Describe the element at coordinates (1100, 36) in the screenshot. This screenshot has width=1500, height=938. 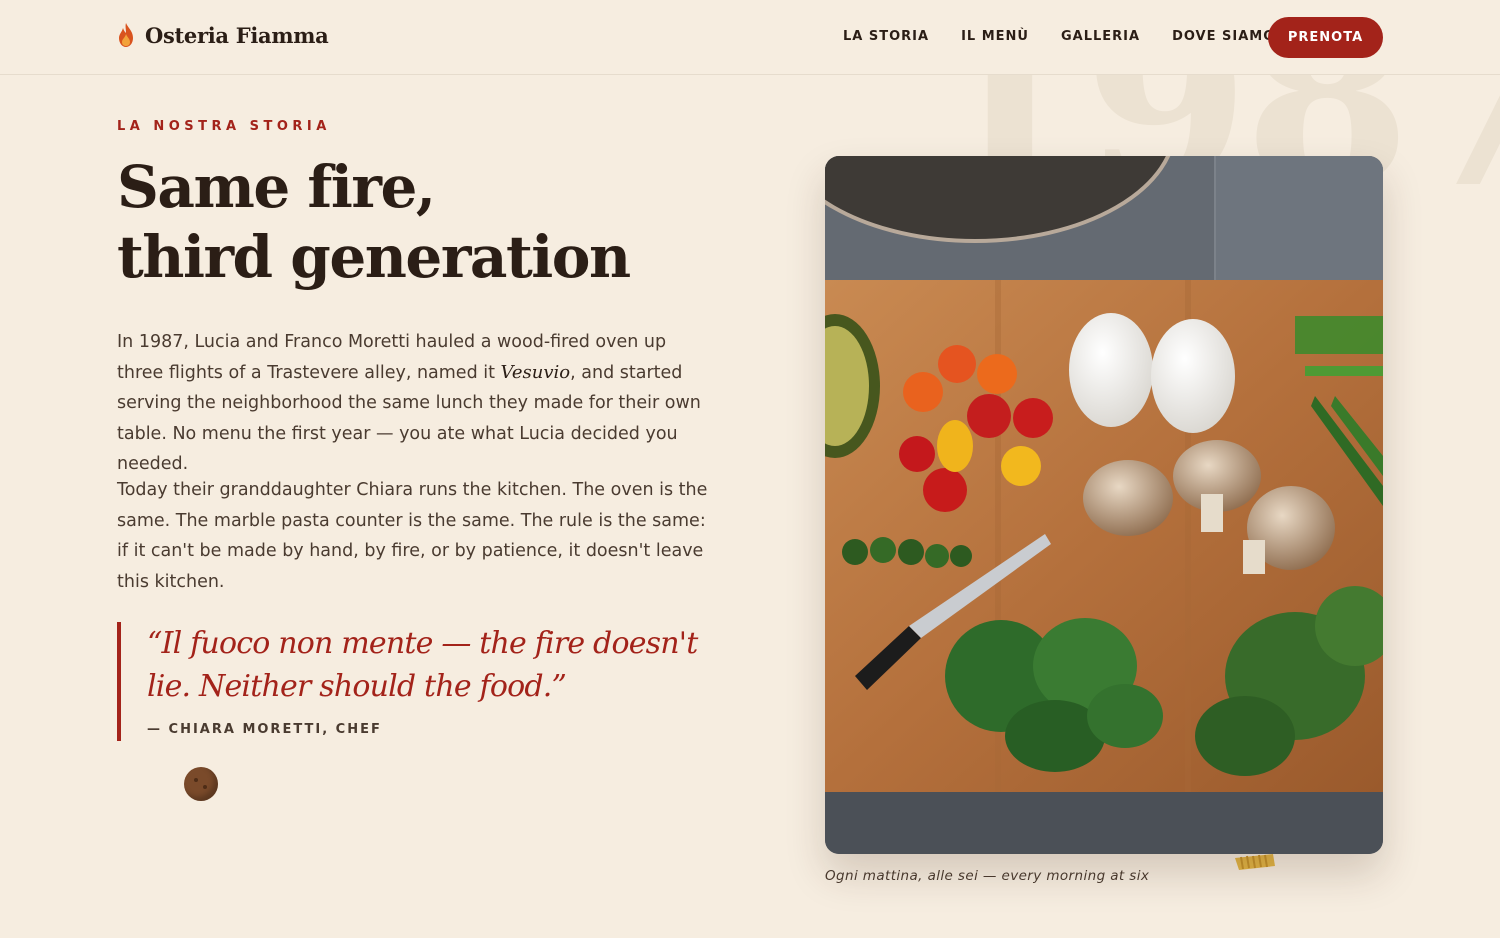
I see `nav-link-galleria: GALLERIA` at that location.